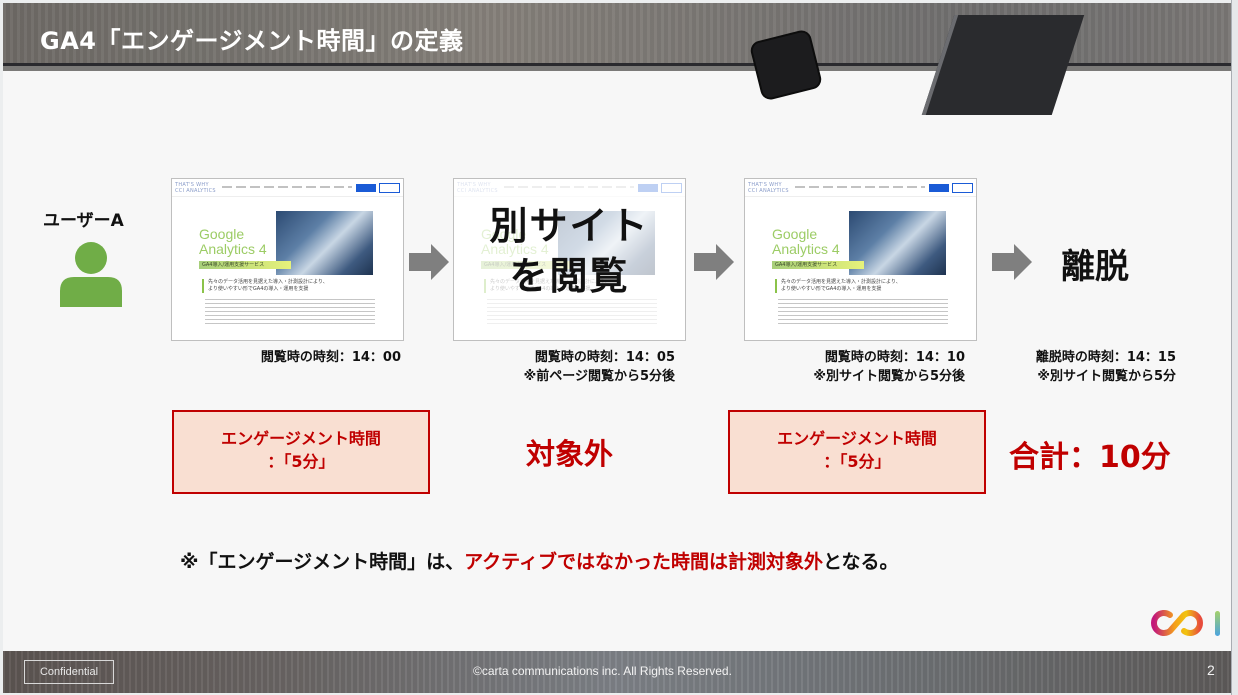 The width and height of the screenshot is (1238, 695). Describe the element at coordinates (252, 41) in the screenshot. I see `slide-title: GA4「エンゲージメント時間」の定義` at that location.